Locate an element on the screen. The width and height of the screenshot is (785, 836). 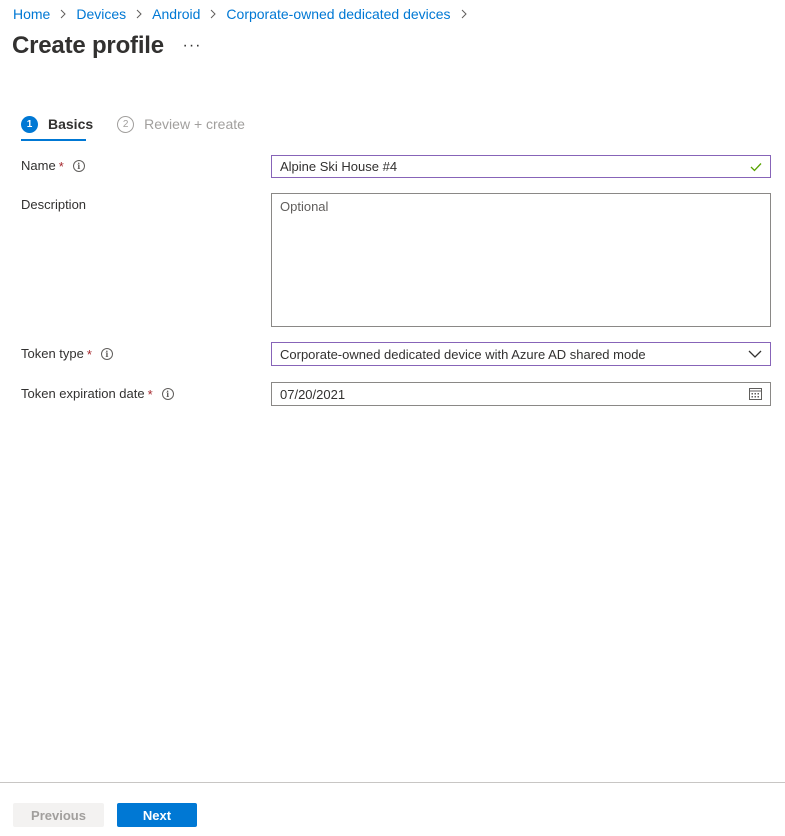
name-field-label-row: Name * i is located at coordinates (53, 166).